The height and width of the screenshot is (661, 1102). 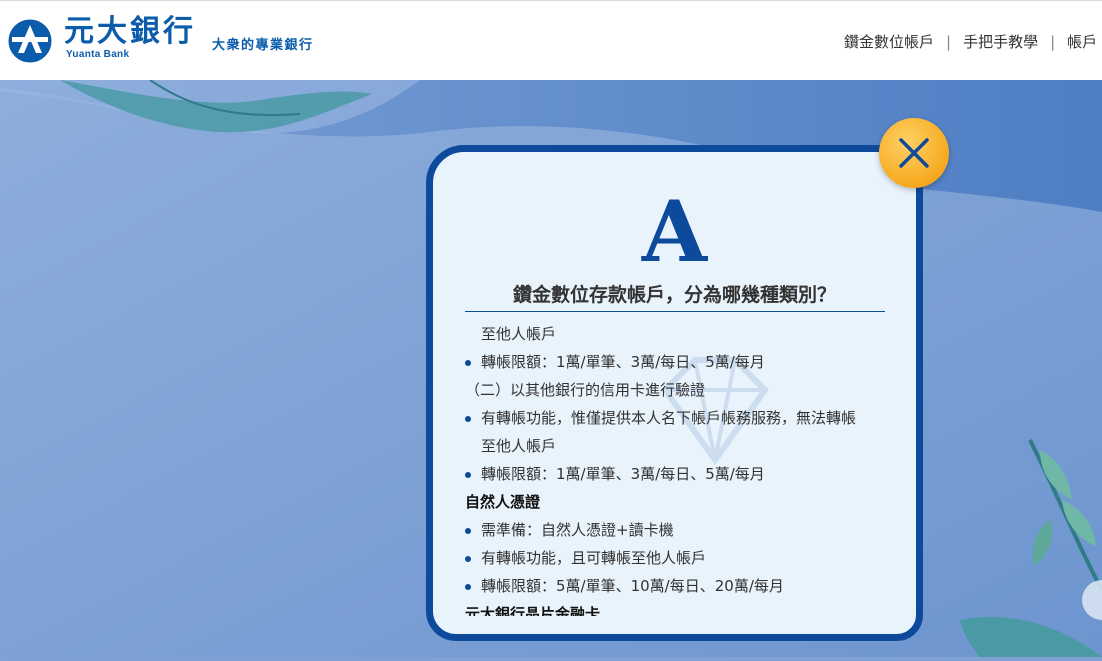 What do you see at coordinates (680, 418) in the screenshot?
I see `bullet-item: 有轉帳功能，惟僅提供本人名下帳戶帳務服務，無法轉帳` at bounding box center [680, 418].